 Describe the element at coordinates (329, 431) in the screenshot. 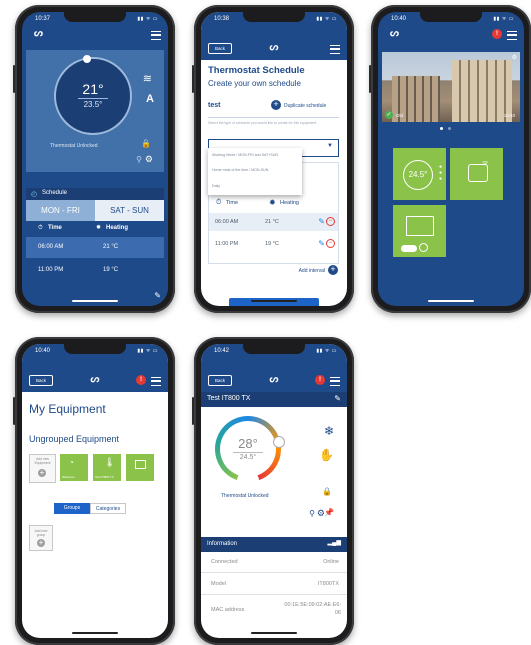

I see `snowflake-icon: ❄` at that location.